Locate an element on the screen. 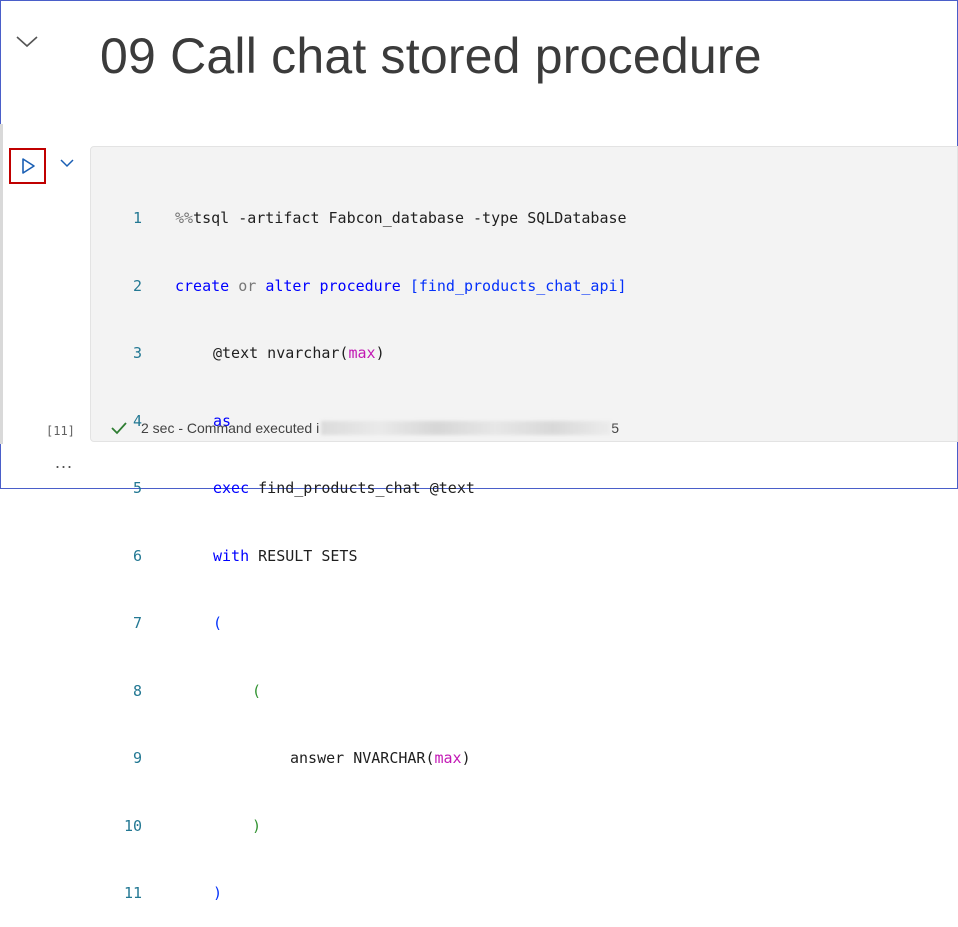 This screenshot has height=927, width=958. keyword: exec is located at coordinates (231, 488).